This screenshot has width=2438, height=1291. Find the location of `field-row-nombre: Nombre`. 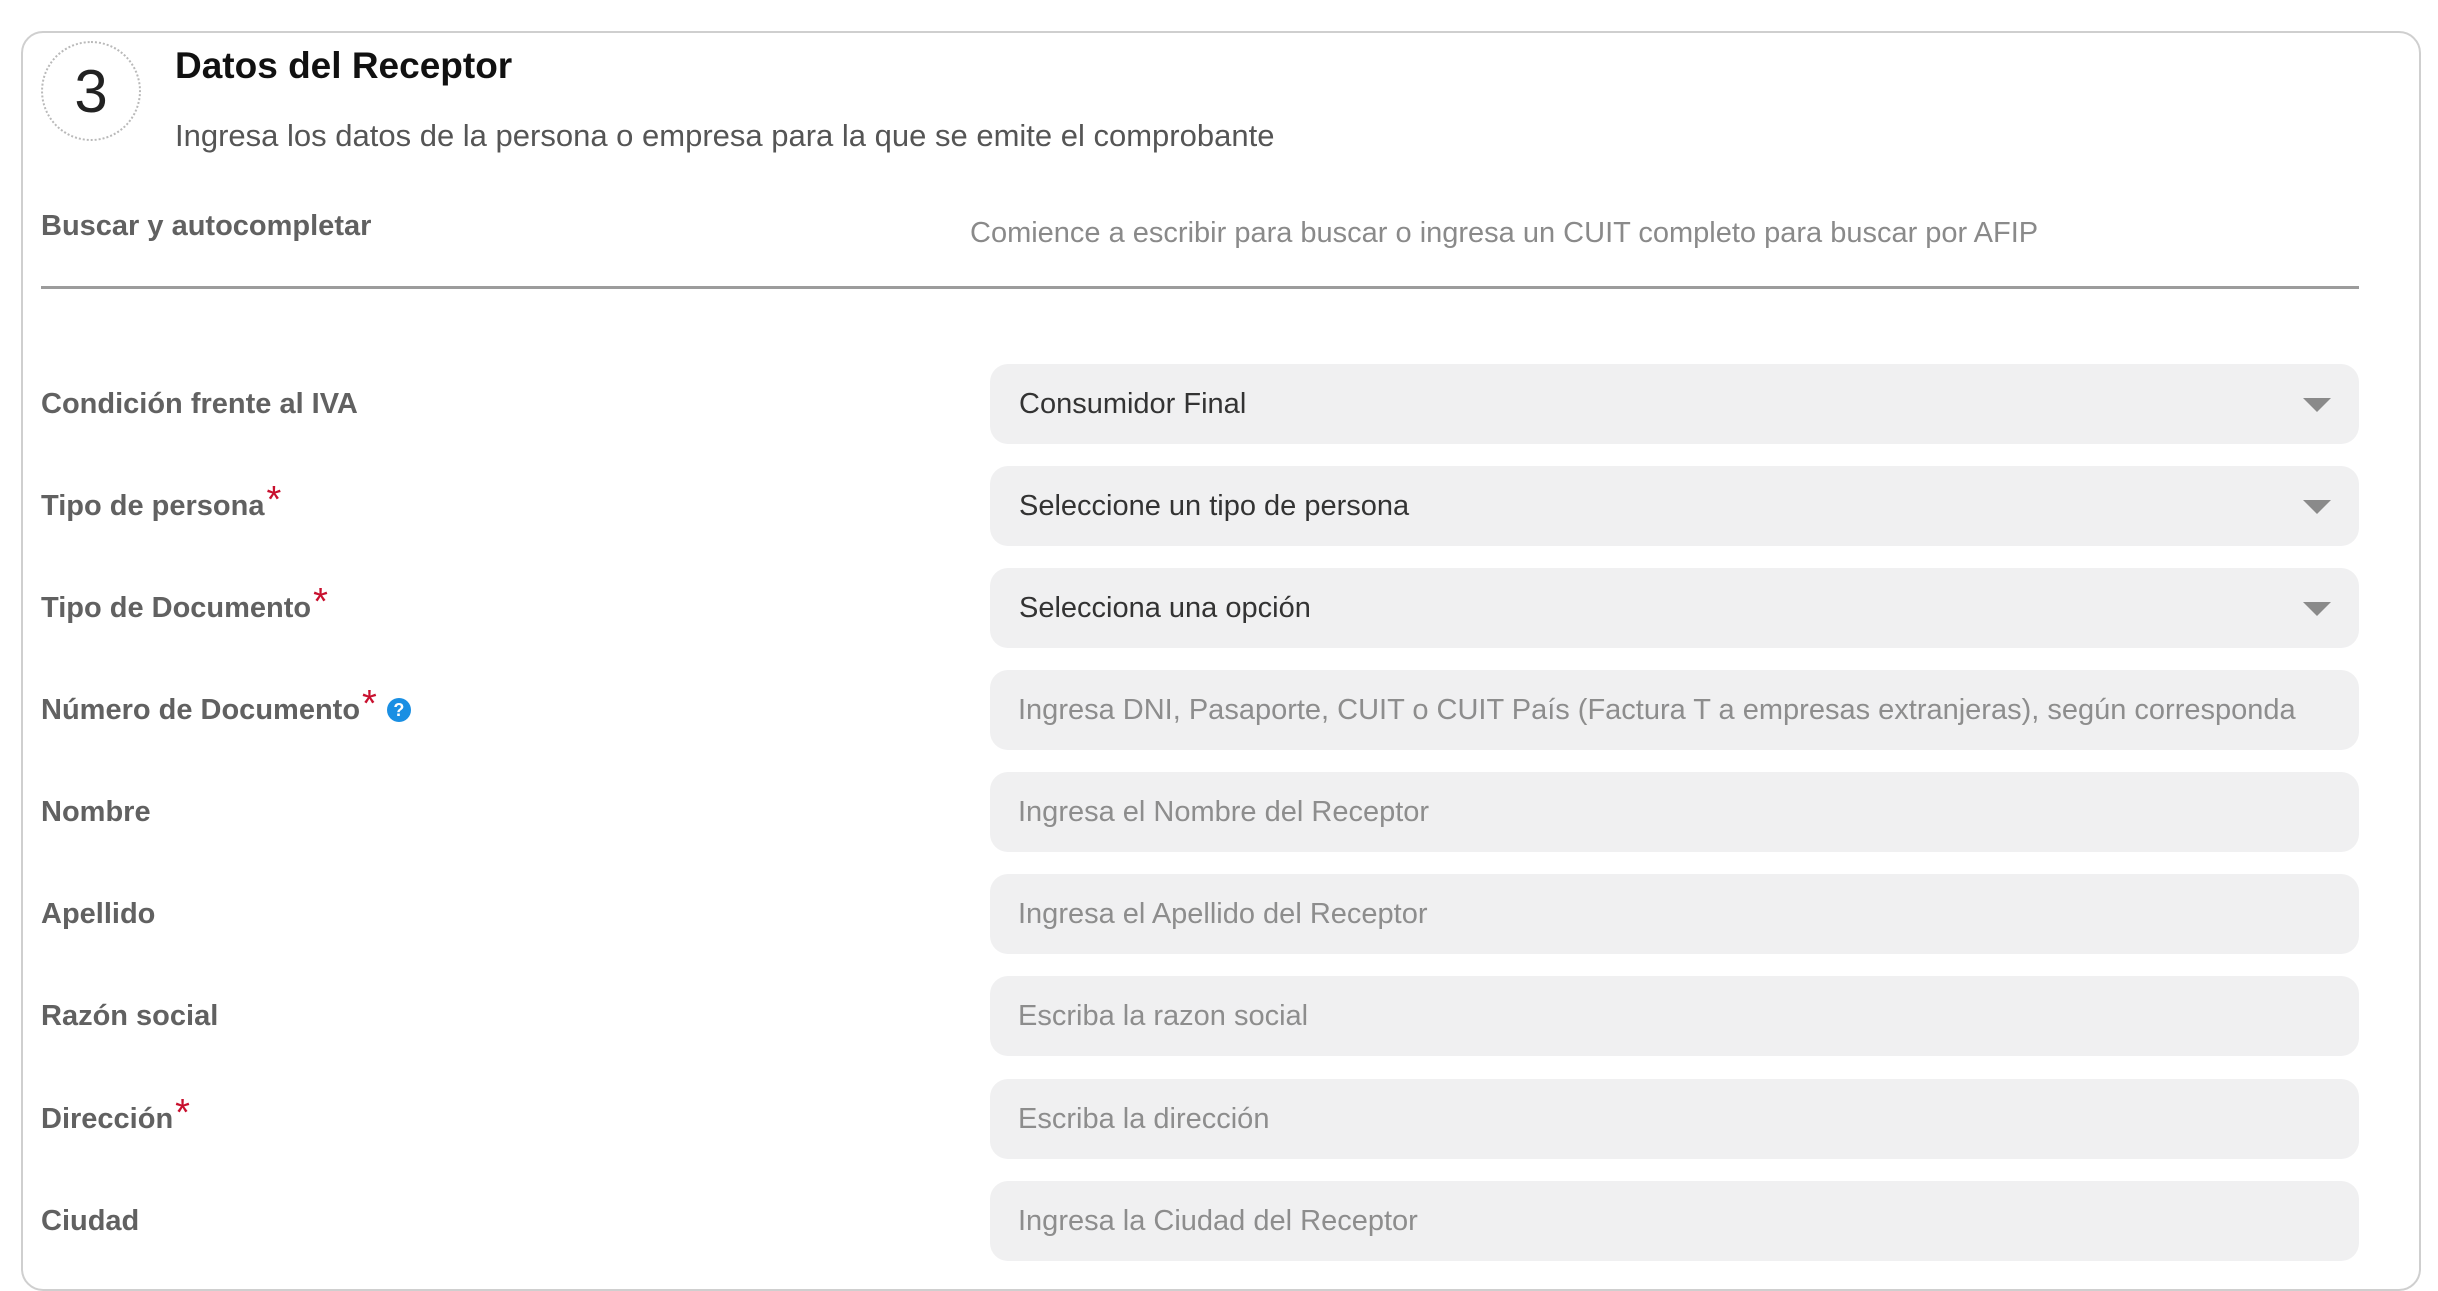

field-row-nombre: Nombre is located at coordinates (1200, 812).